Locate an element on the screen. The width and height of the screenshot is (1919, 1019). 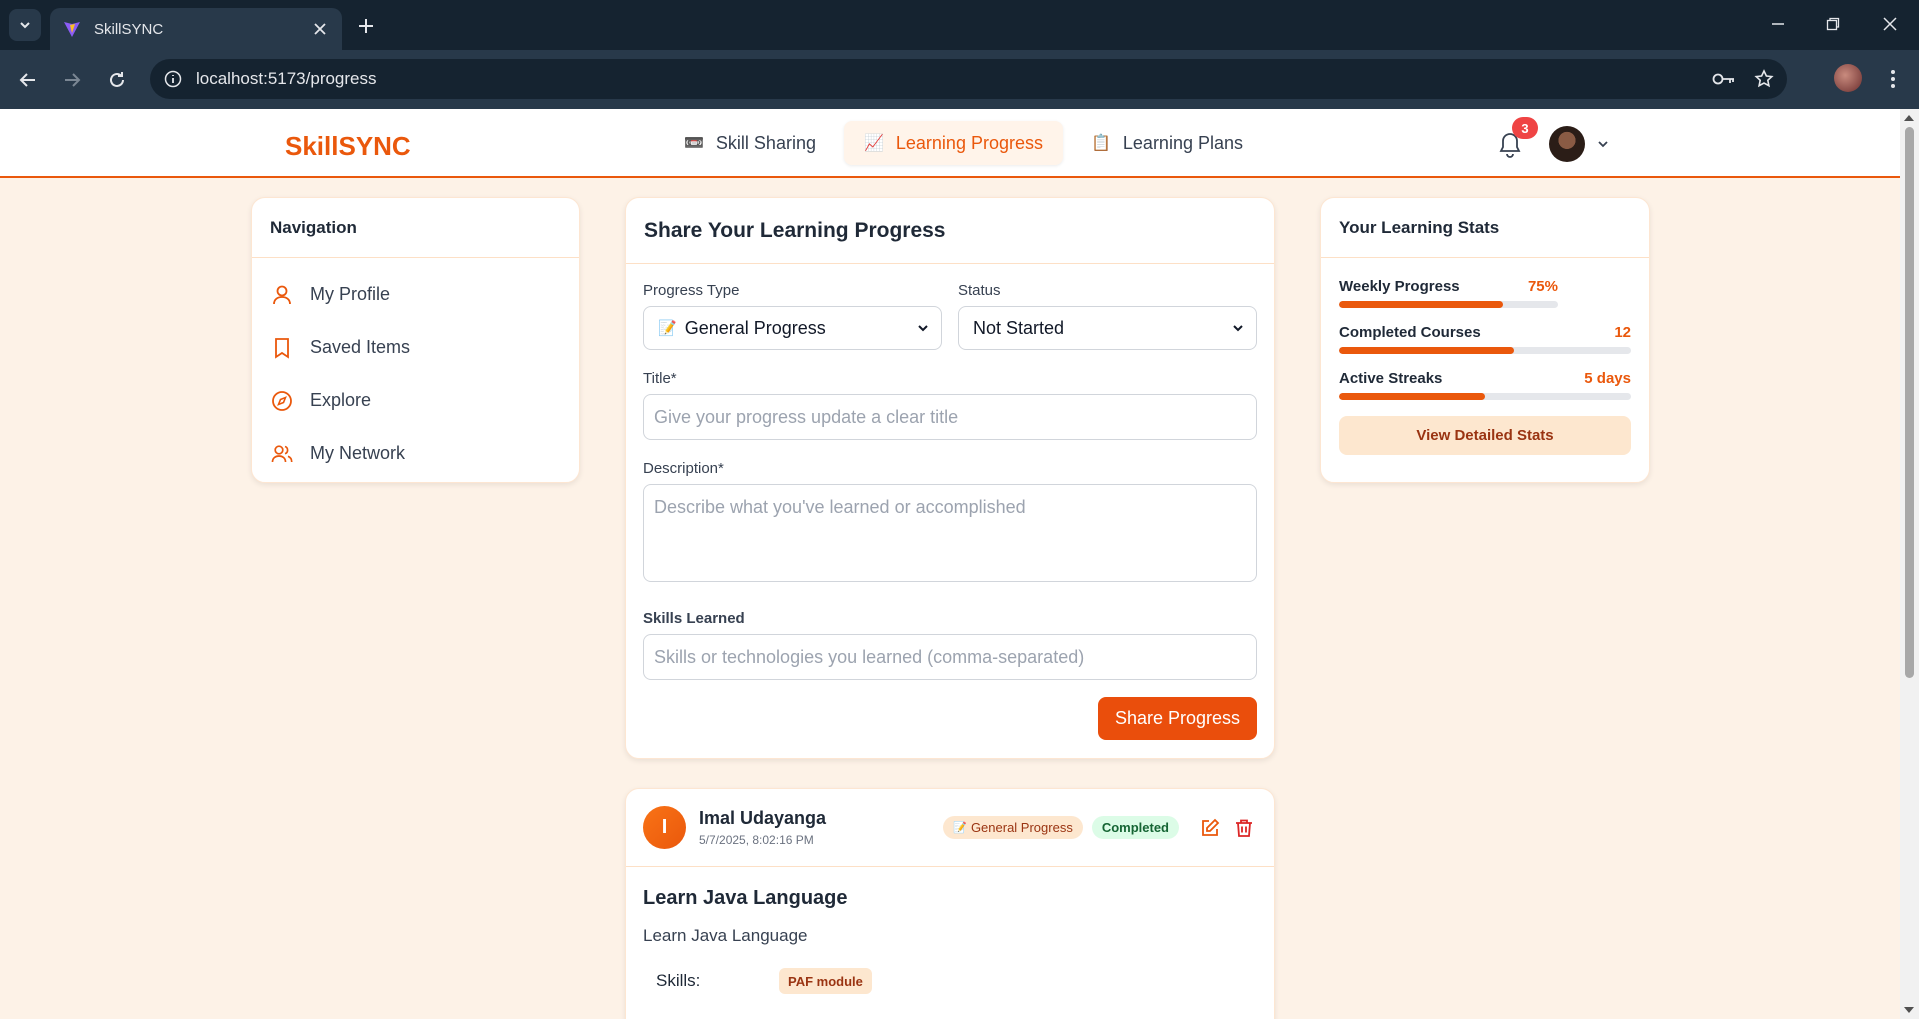
new-tab-button is located at coordinates (366, 26).